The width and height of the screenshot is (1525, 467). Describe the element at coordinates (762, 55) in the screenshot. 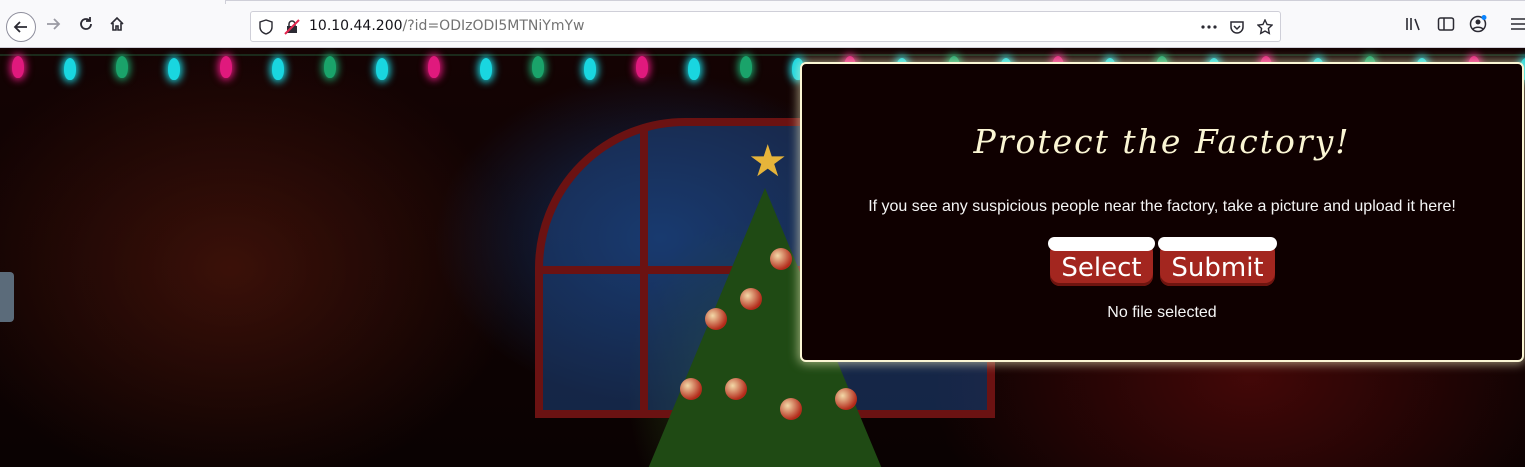

I see `light-string-wire` at that location.